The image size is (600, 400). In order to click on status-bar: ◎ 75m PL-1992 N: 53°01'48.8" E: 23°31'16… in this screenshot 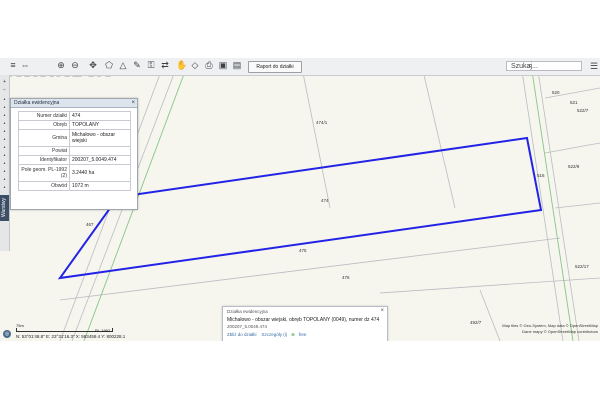, I will do `click(115, 332)`.